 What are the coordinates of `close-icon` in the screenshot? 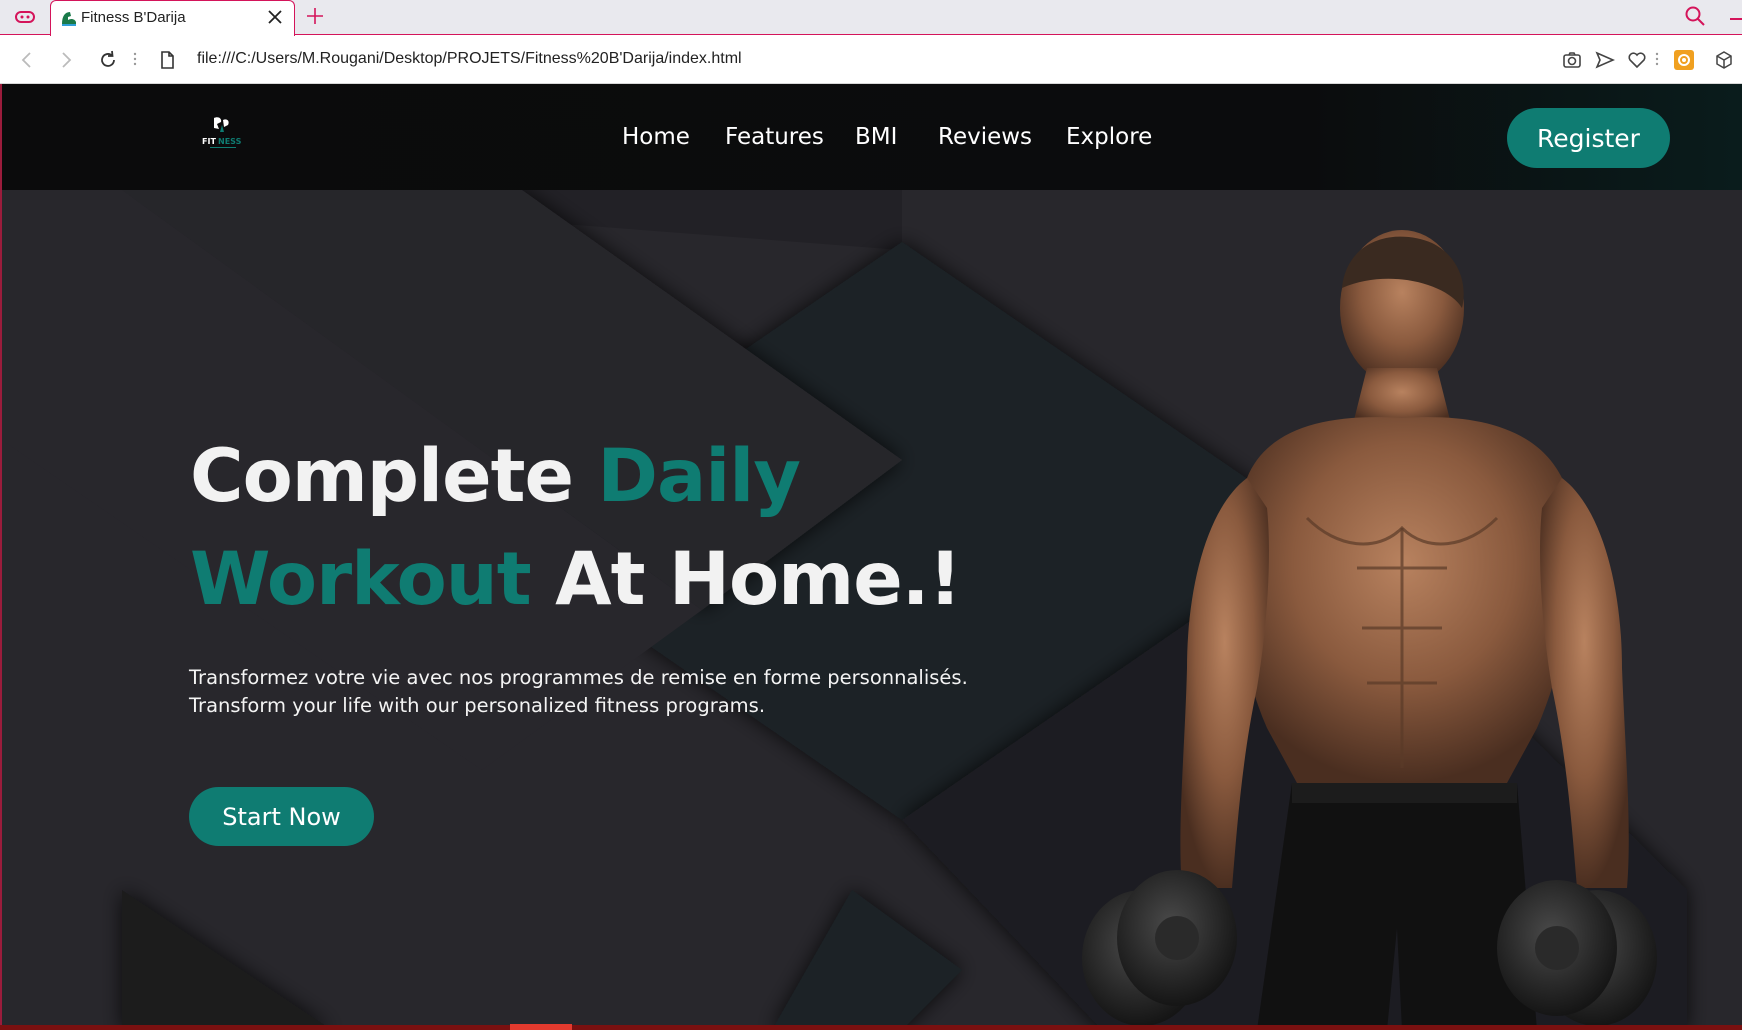 It's located at (275, 17).